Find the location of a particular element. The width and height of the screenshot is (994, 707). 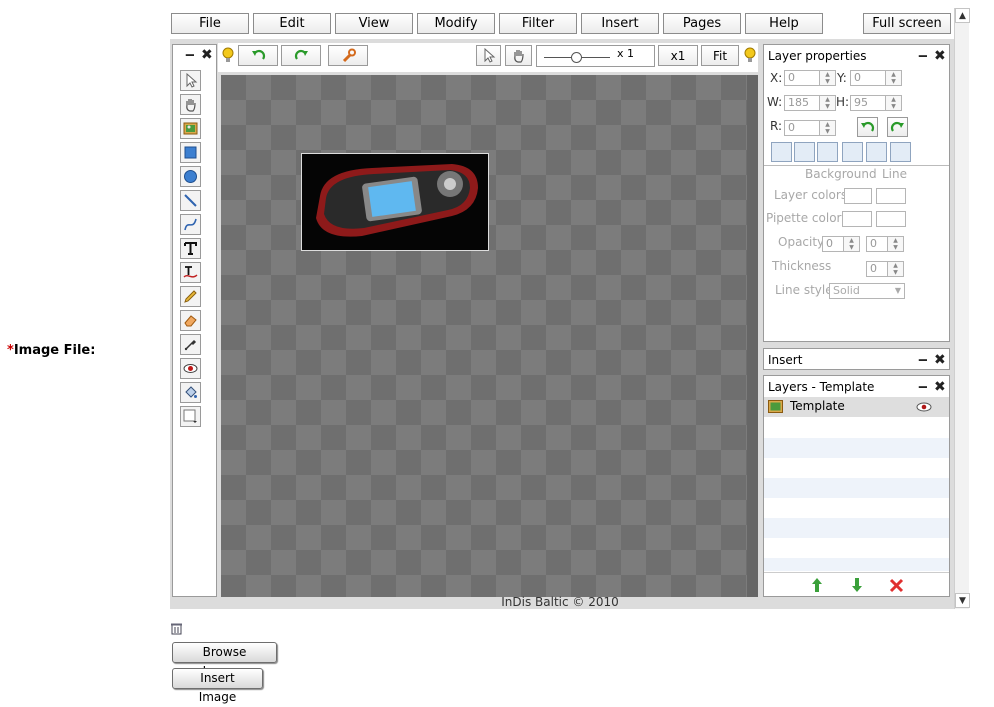

x-input: 0 is located at coordinates (802, 78).